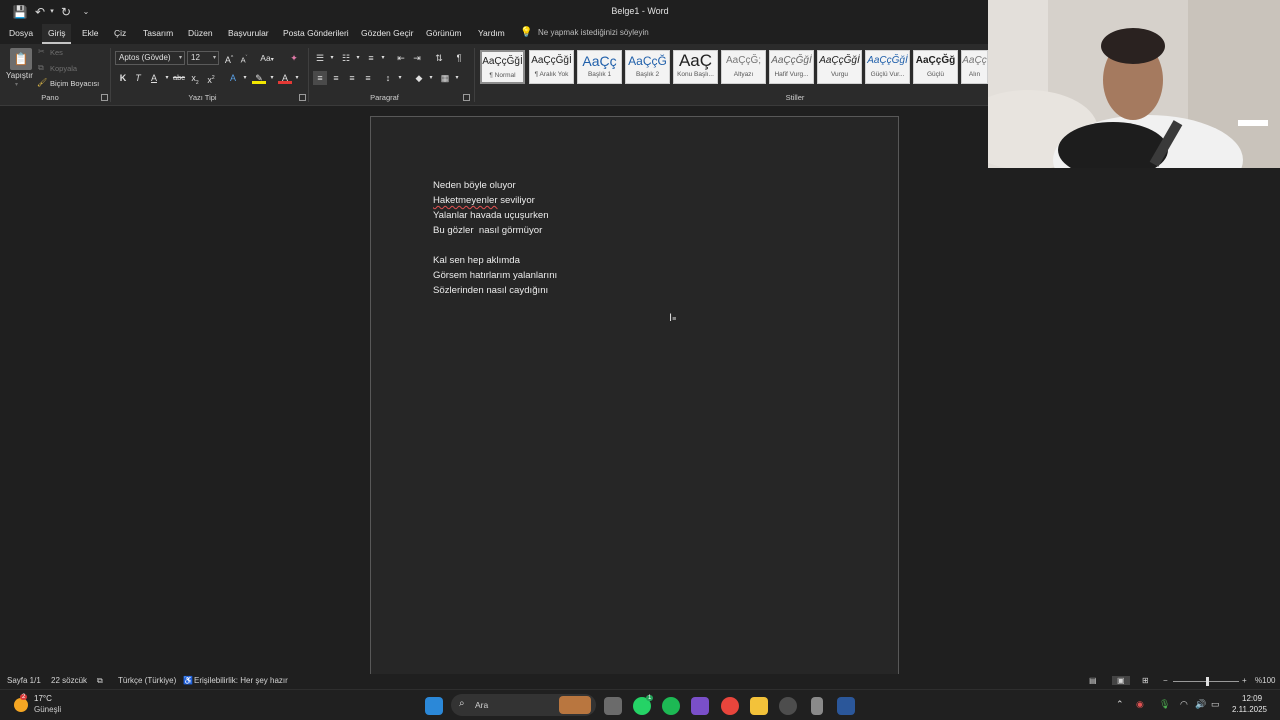 This screenshot has width=1280, height=720. Describe the element at coordinates (320, 78) in the screenshot. I see `align-left-icon: ≡` at that location.